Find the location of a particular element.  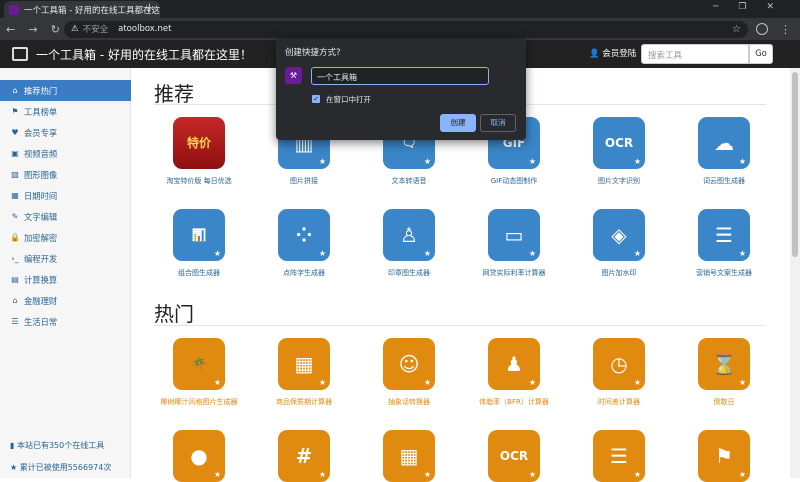

layers-icon: ◈ ★ is located at coordinates (619, 235).